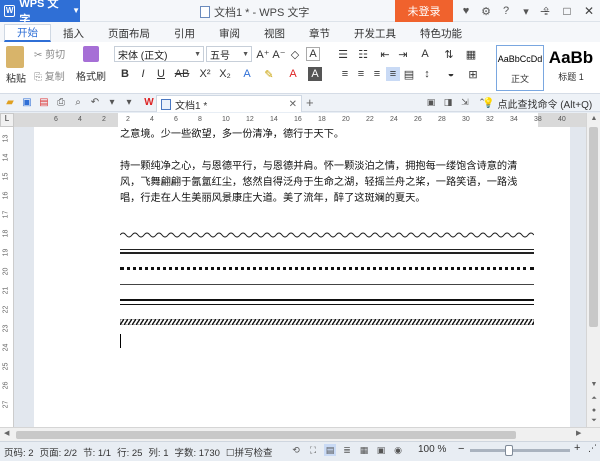 The height and width of the screenshot is (461, 600). What do you see at coordinates (129, 103) in the screenshot?
I see `customize-icon: ▾` at bounding box center [129, 103].